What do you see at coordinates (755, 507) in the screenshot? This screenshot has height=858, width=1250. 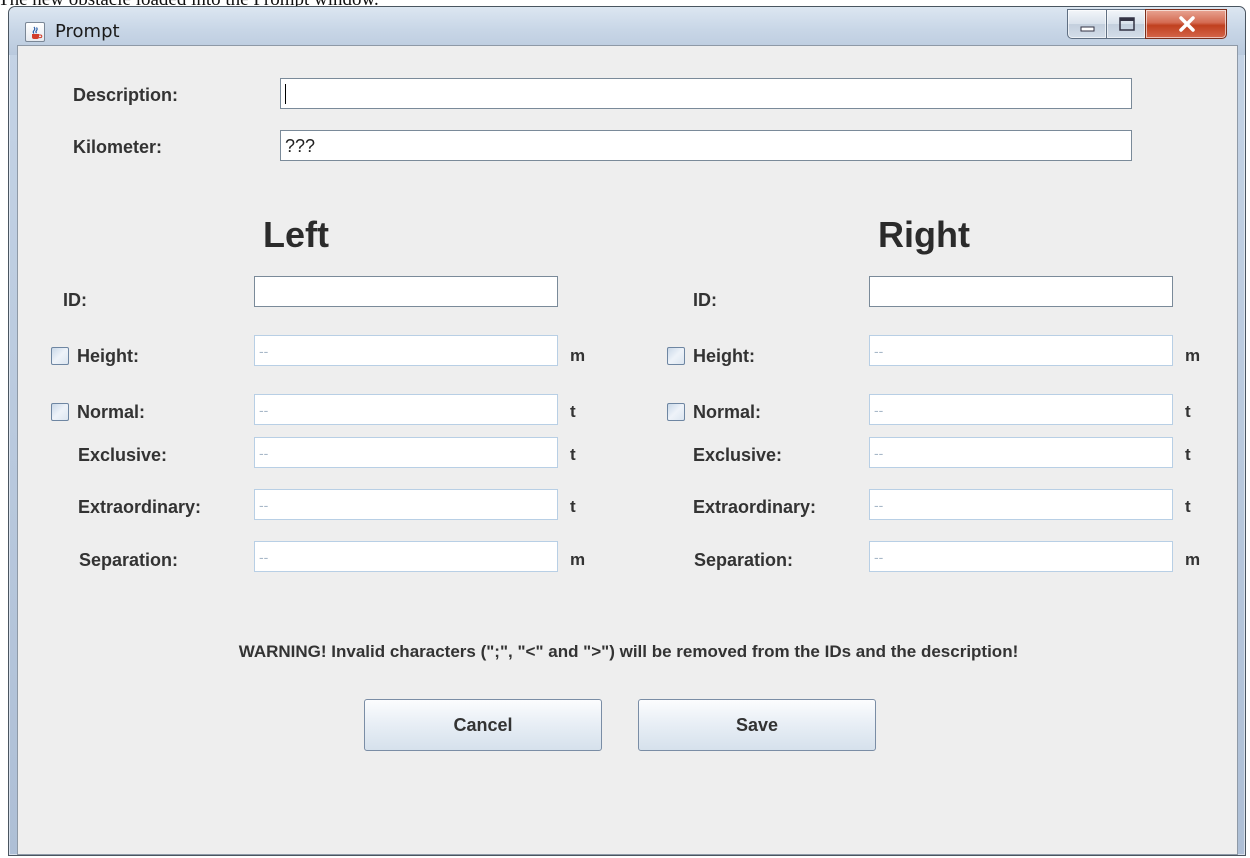 I see `right-extraordinary-label: Extraordinary:` at bounding box center [755, 507].